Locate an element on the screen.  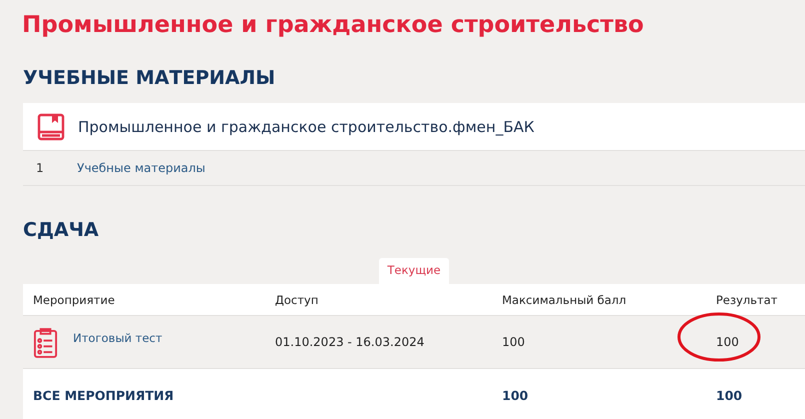
section-heading: СДАЧА is located at coordinates (61, 230).